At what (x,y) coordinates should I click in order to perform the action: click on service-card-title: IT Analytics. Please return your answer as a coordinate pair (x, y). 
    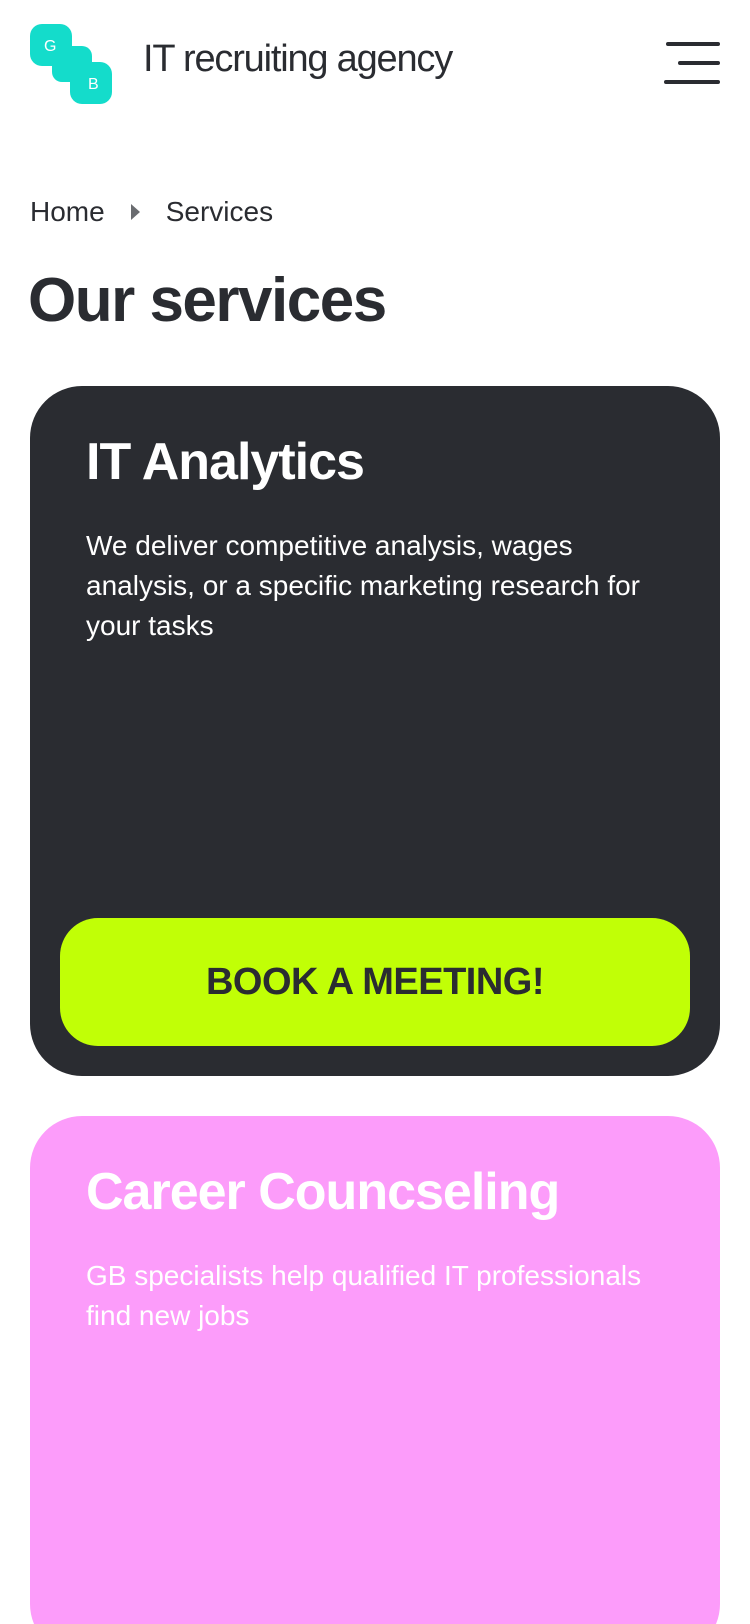
    Looking at the image, I should click on (225, 462).